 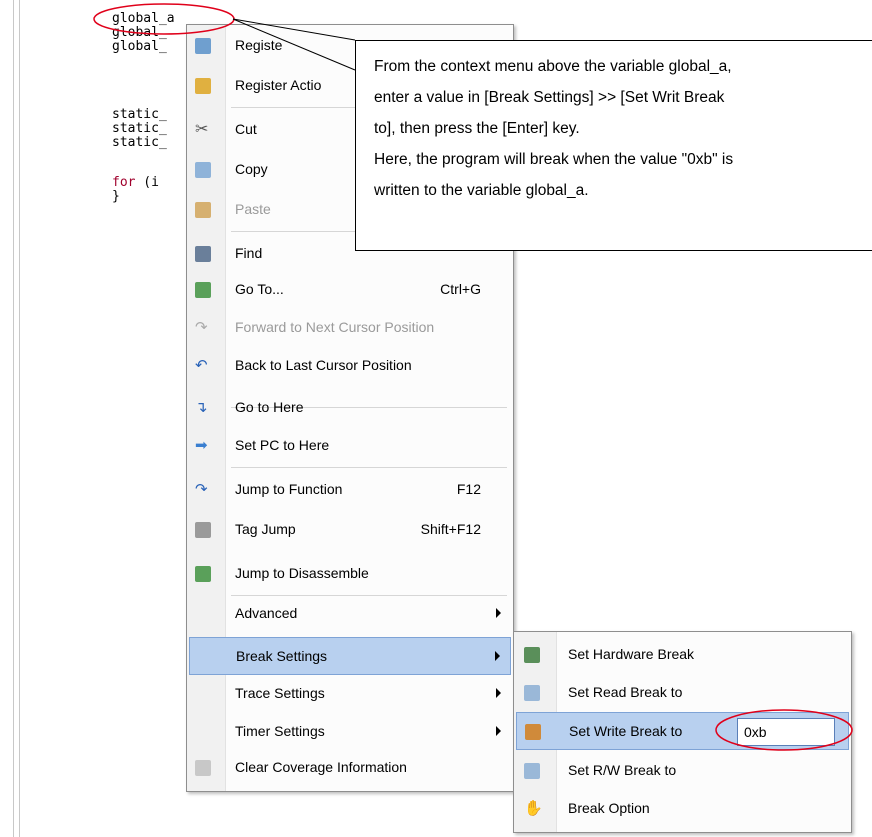 What do you see at coordinates (139, 142) in the screenshot?
I see `code-line-6: static_` at bounding box center [139, 142].